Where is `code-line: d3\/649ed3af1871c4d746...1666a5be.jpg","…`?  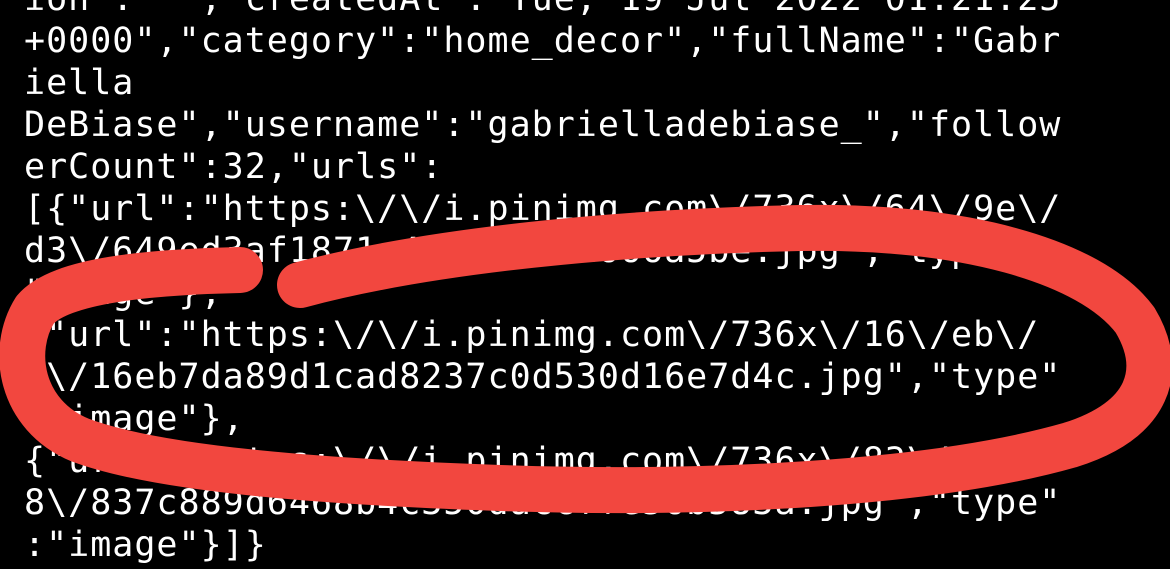 code-line: d3\/649ed3af1871c4d746...1666a5be.jpg","… is located at coordinates (510, 251).